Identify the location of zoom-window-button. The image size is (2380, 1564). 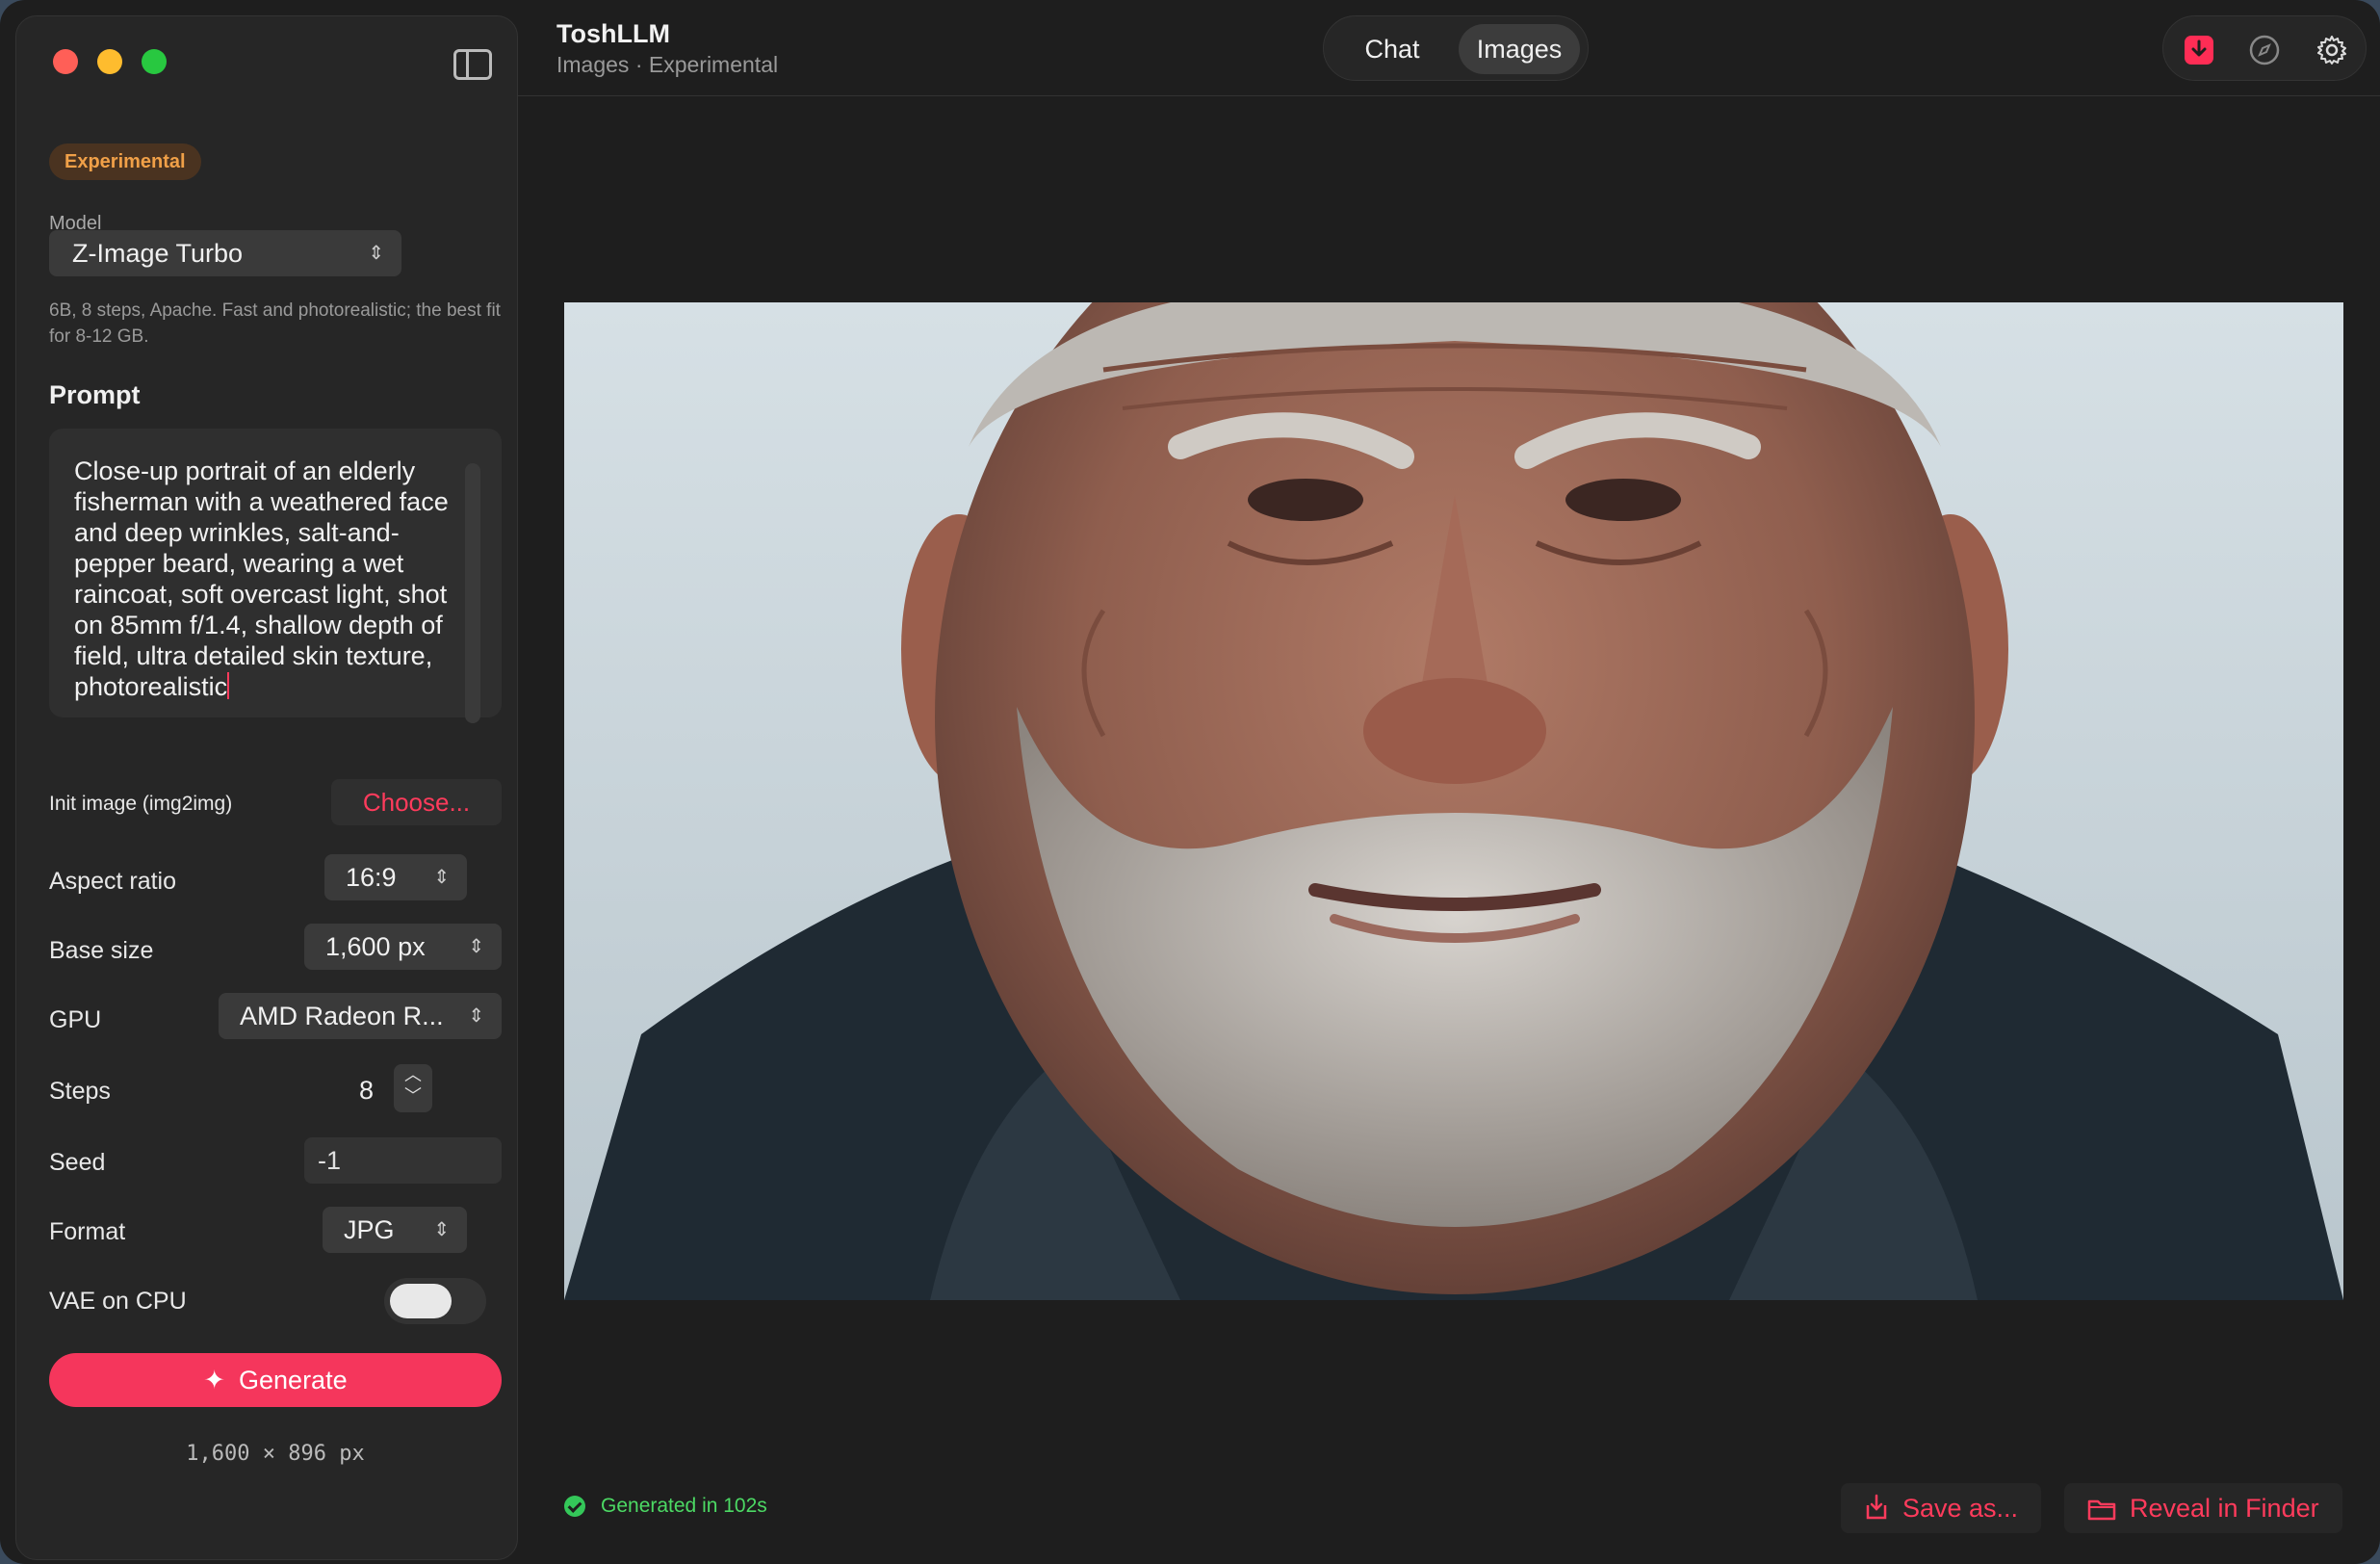
(155, 62).